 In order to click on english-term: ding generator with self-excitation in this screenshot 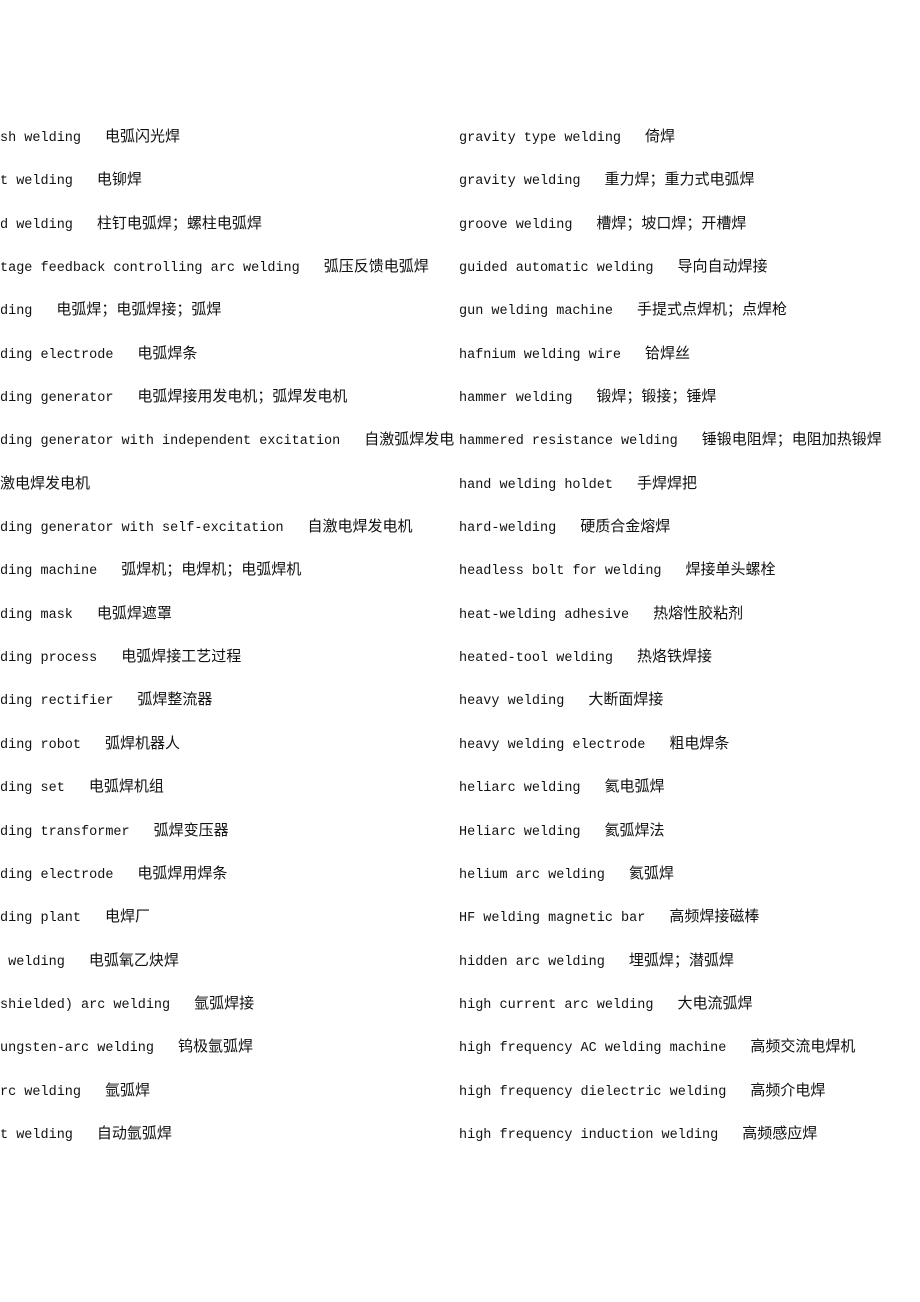, I will do `click(142, 529)`.